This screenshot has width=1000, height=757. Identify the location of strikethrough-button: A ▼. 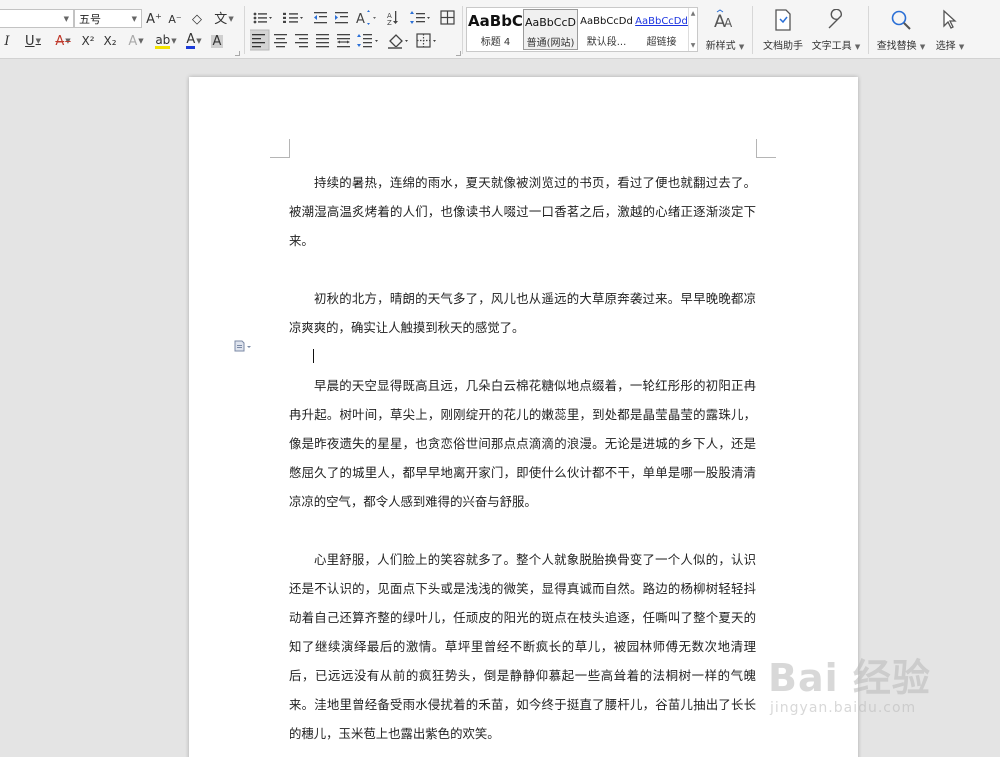
(63, 41).